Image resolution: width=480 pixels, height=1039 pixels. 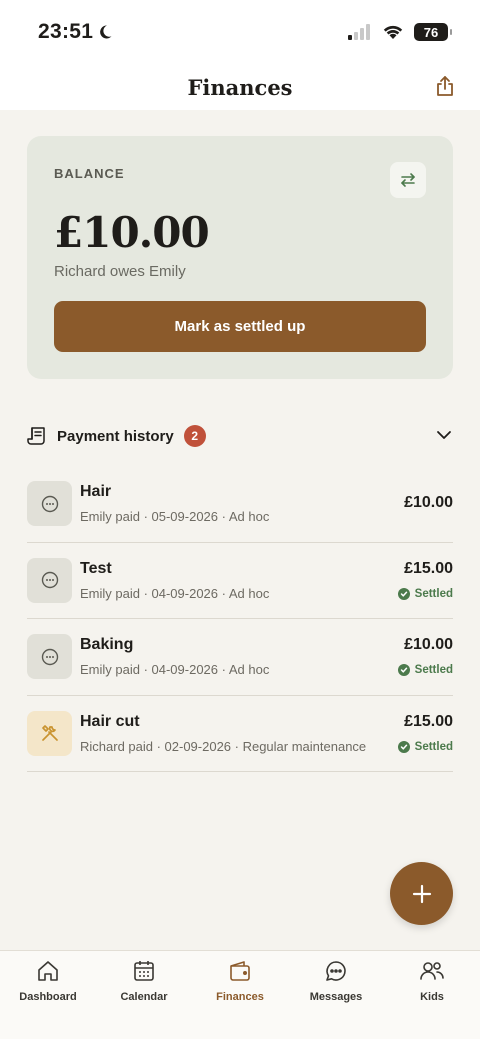 I want to click on moon-icon, so click(x=106, y=32).